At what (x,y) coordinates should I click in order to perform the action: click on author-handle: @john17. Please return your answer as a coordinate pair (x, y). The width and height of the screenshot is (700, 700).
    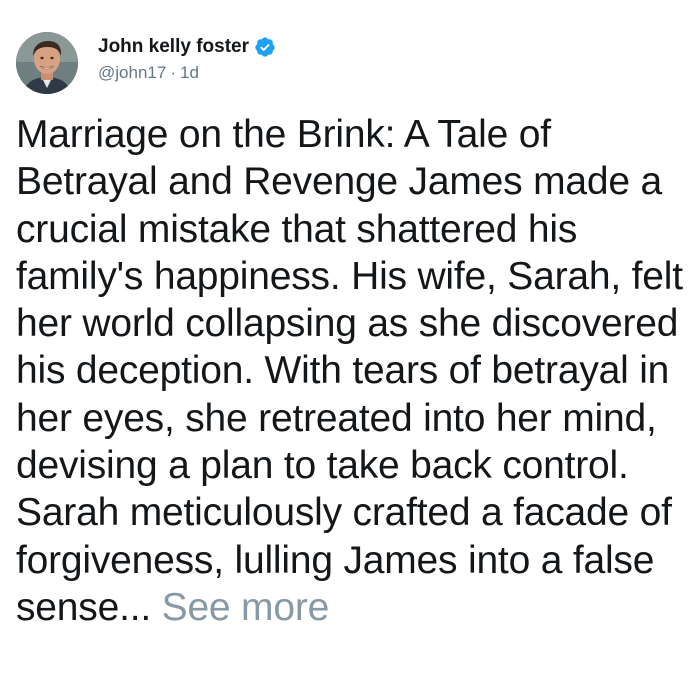
    Looking at the image, I should click on (132, 72).